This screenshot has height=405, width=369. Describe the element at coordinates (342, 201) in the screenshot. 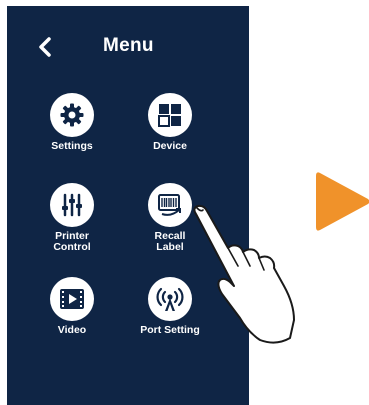

I see `play-arrow-icon` at that location.